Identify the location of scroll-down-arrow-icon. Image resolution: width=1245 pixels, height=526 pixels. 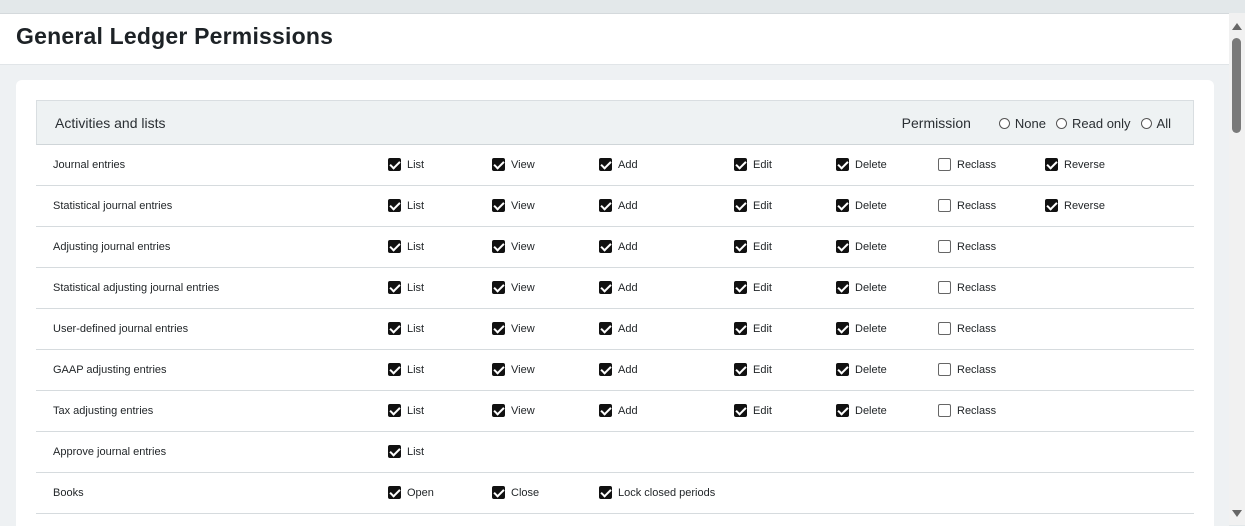
(1237, 513).